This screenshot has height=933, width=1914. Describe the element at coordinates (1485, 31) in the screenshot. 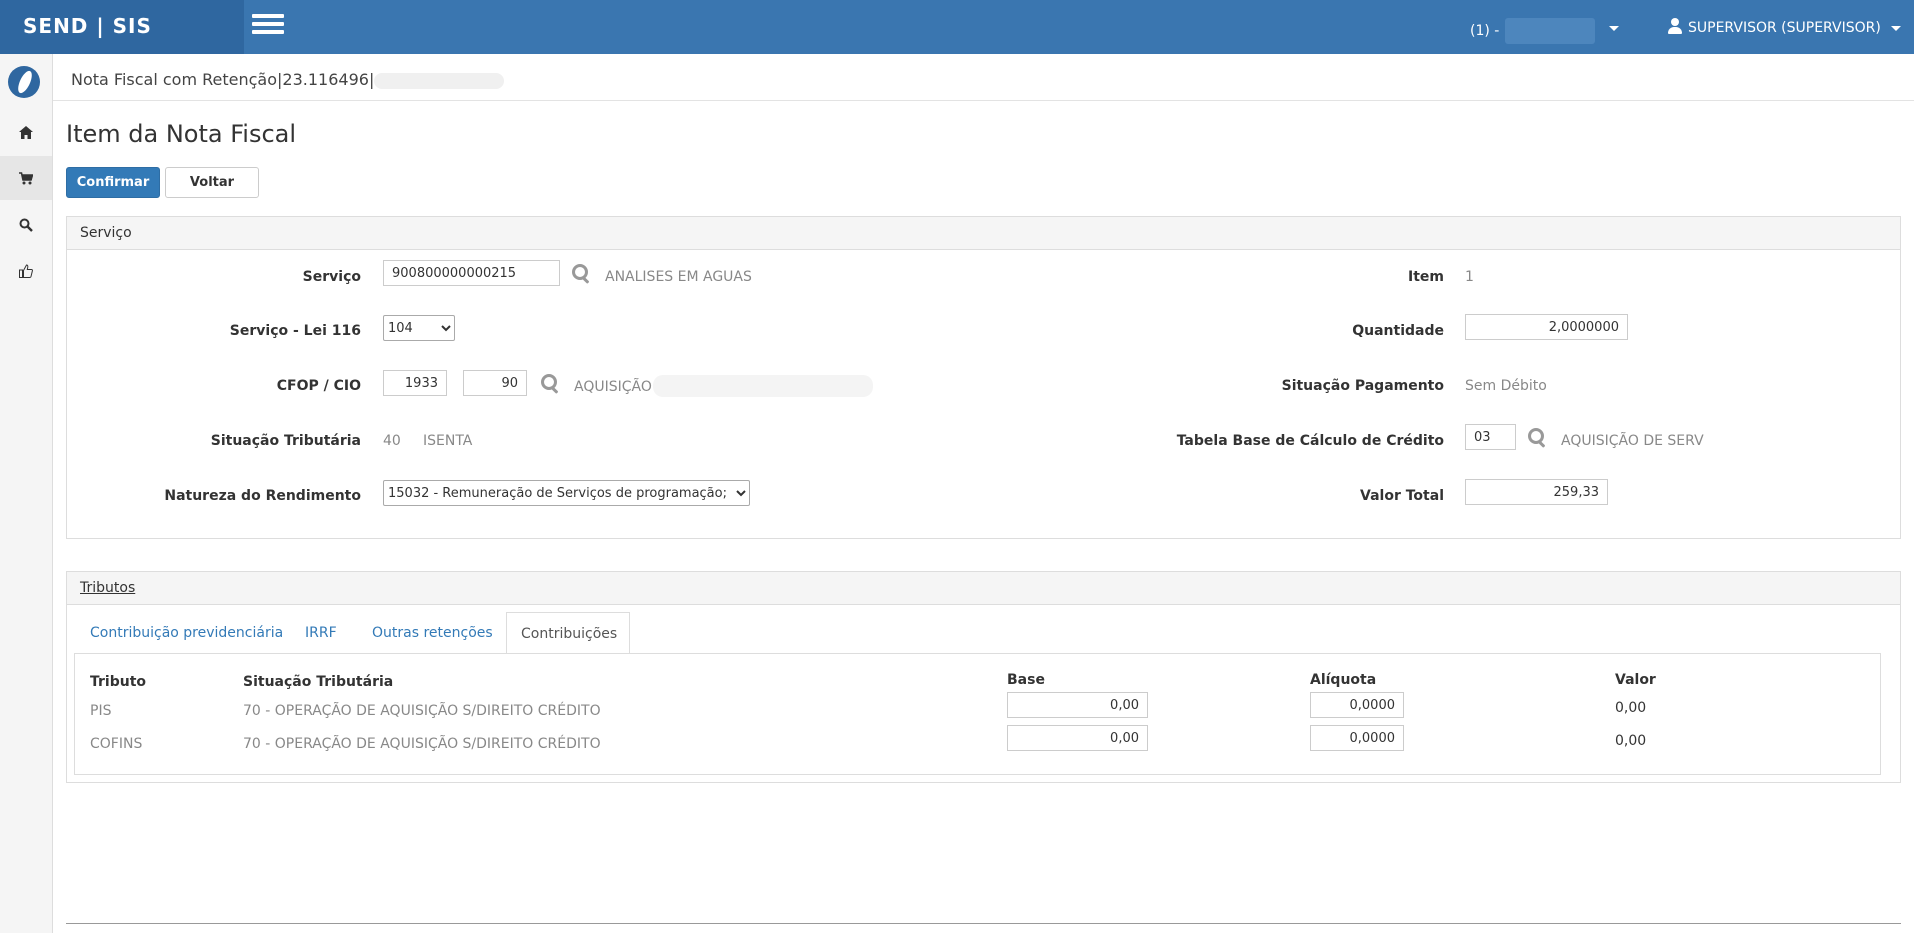

I see `org-label: (1) -` at that location.